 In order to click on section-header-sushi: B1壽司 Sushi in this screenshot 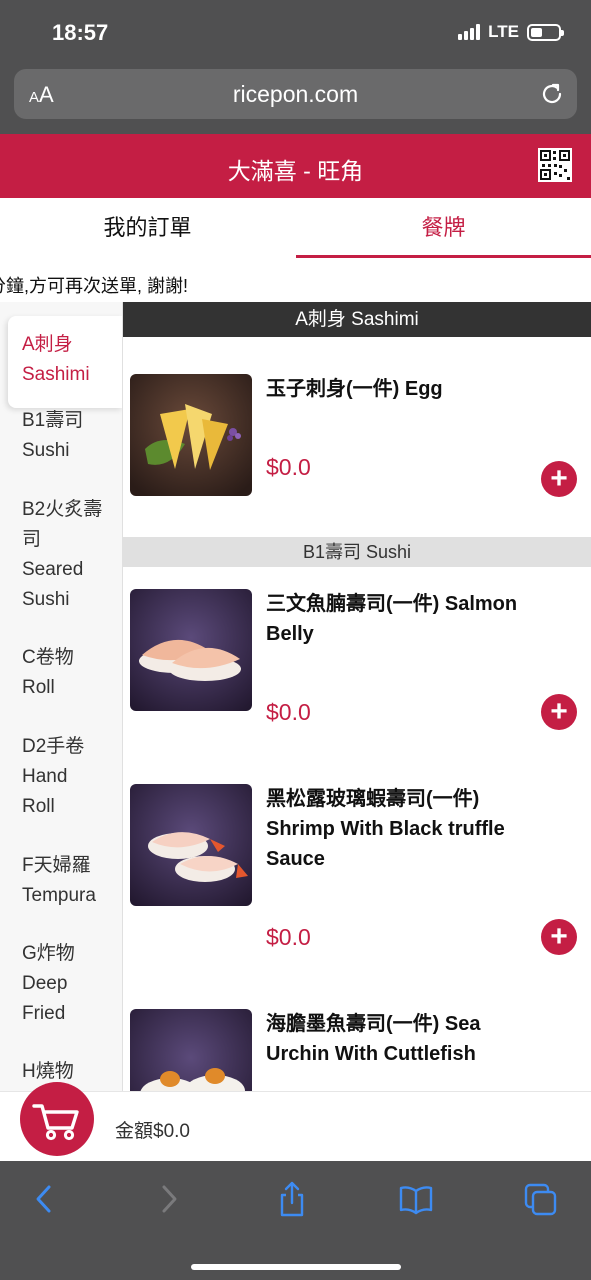, I will do `click(357, 552)`.